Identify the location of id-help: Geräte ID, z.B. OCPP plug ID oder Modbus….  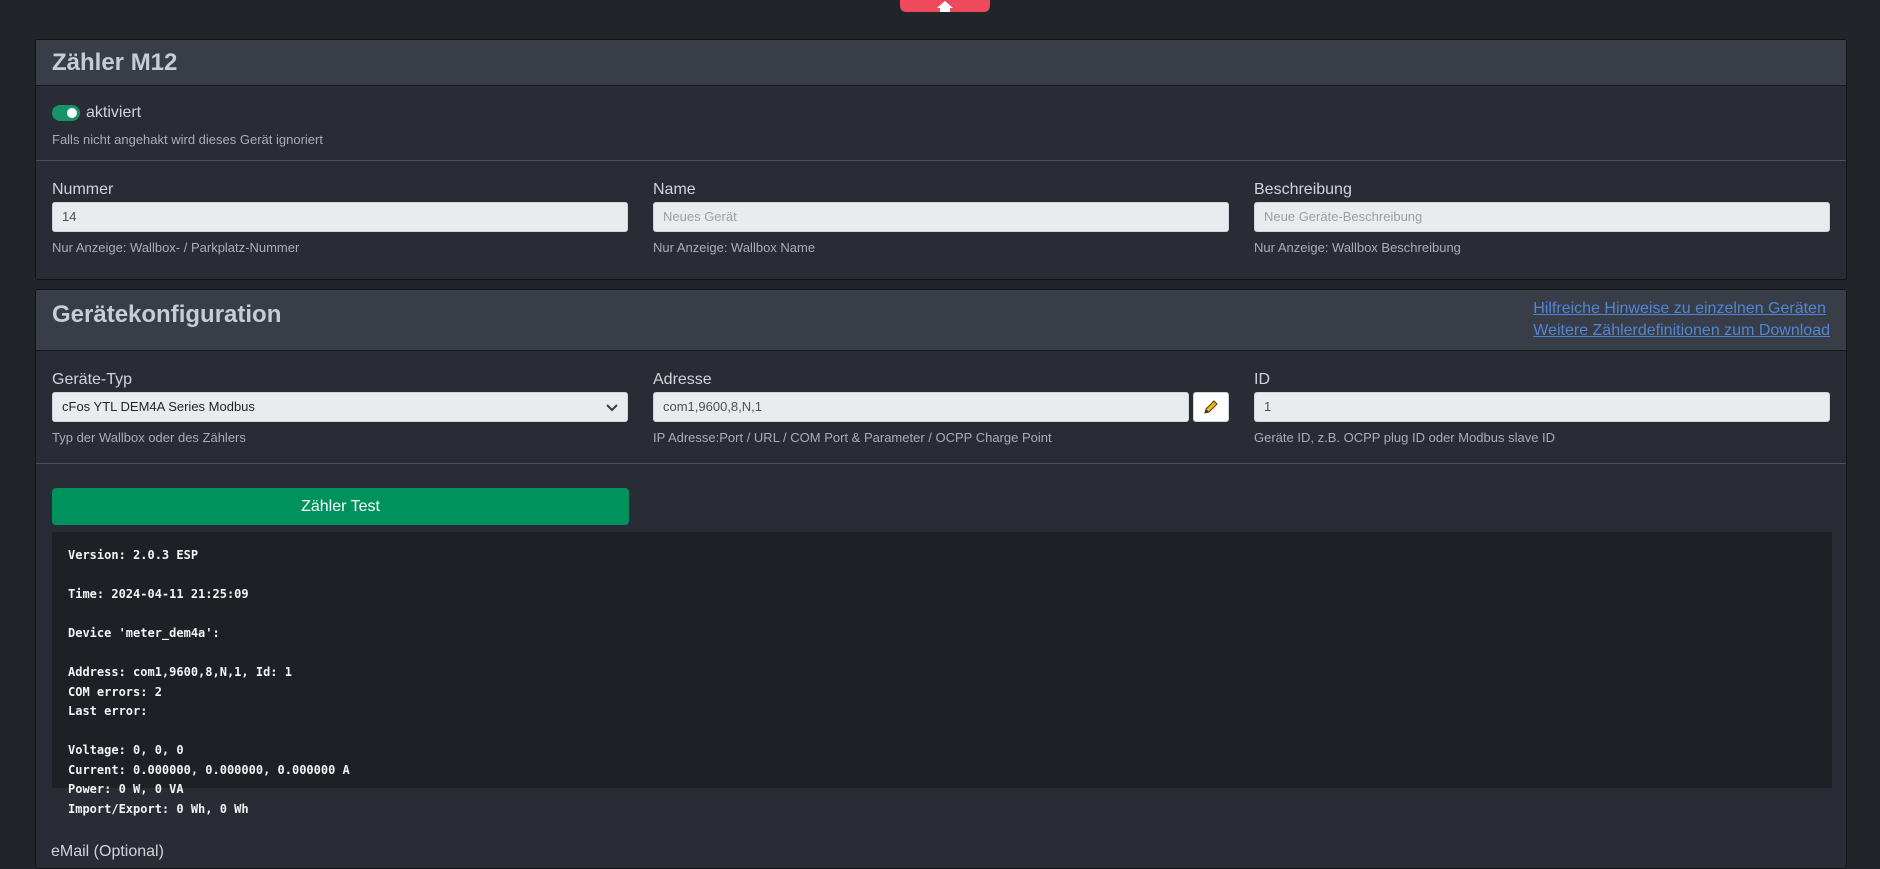
(1405, 437).